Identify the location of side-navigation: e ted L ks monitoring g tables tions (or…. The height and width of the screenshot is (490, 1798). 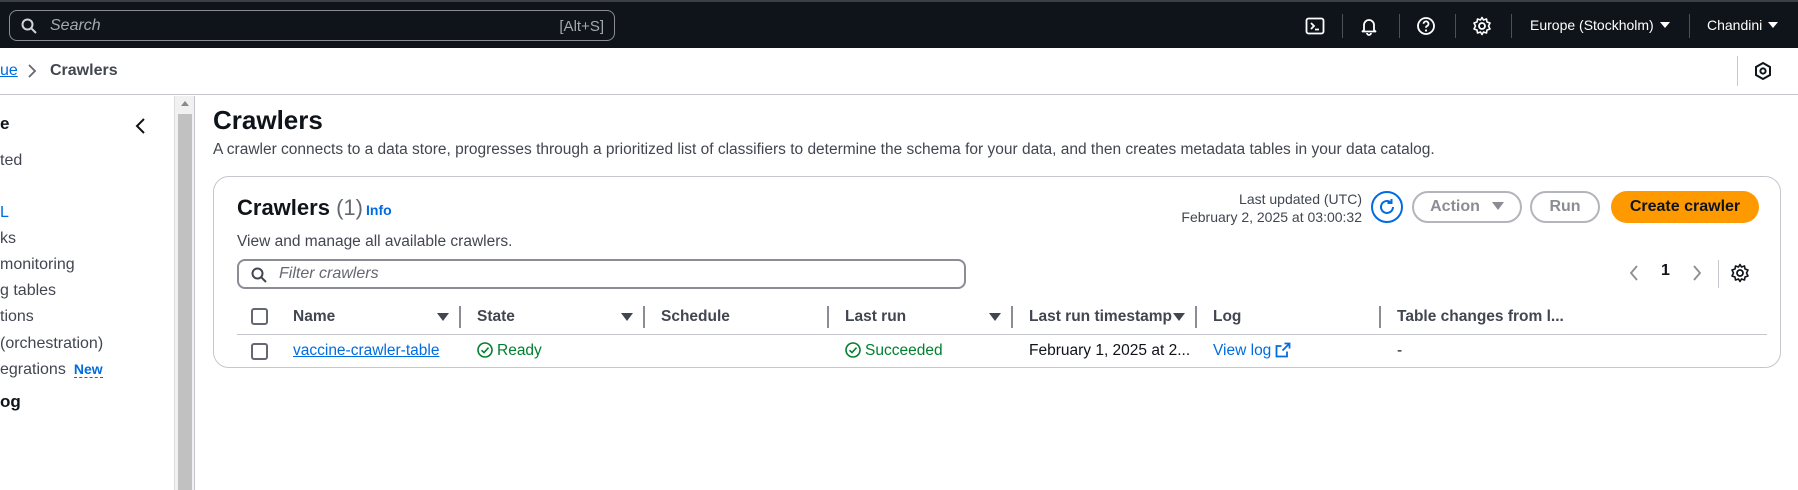
(87, 293).